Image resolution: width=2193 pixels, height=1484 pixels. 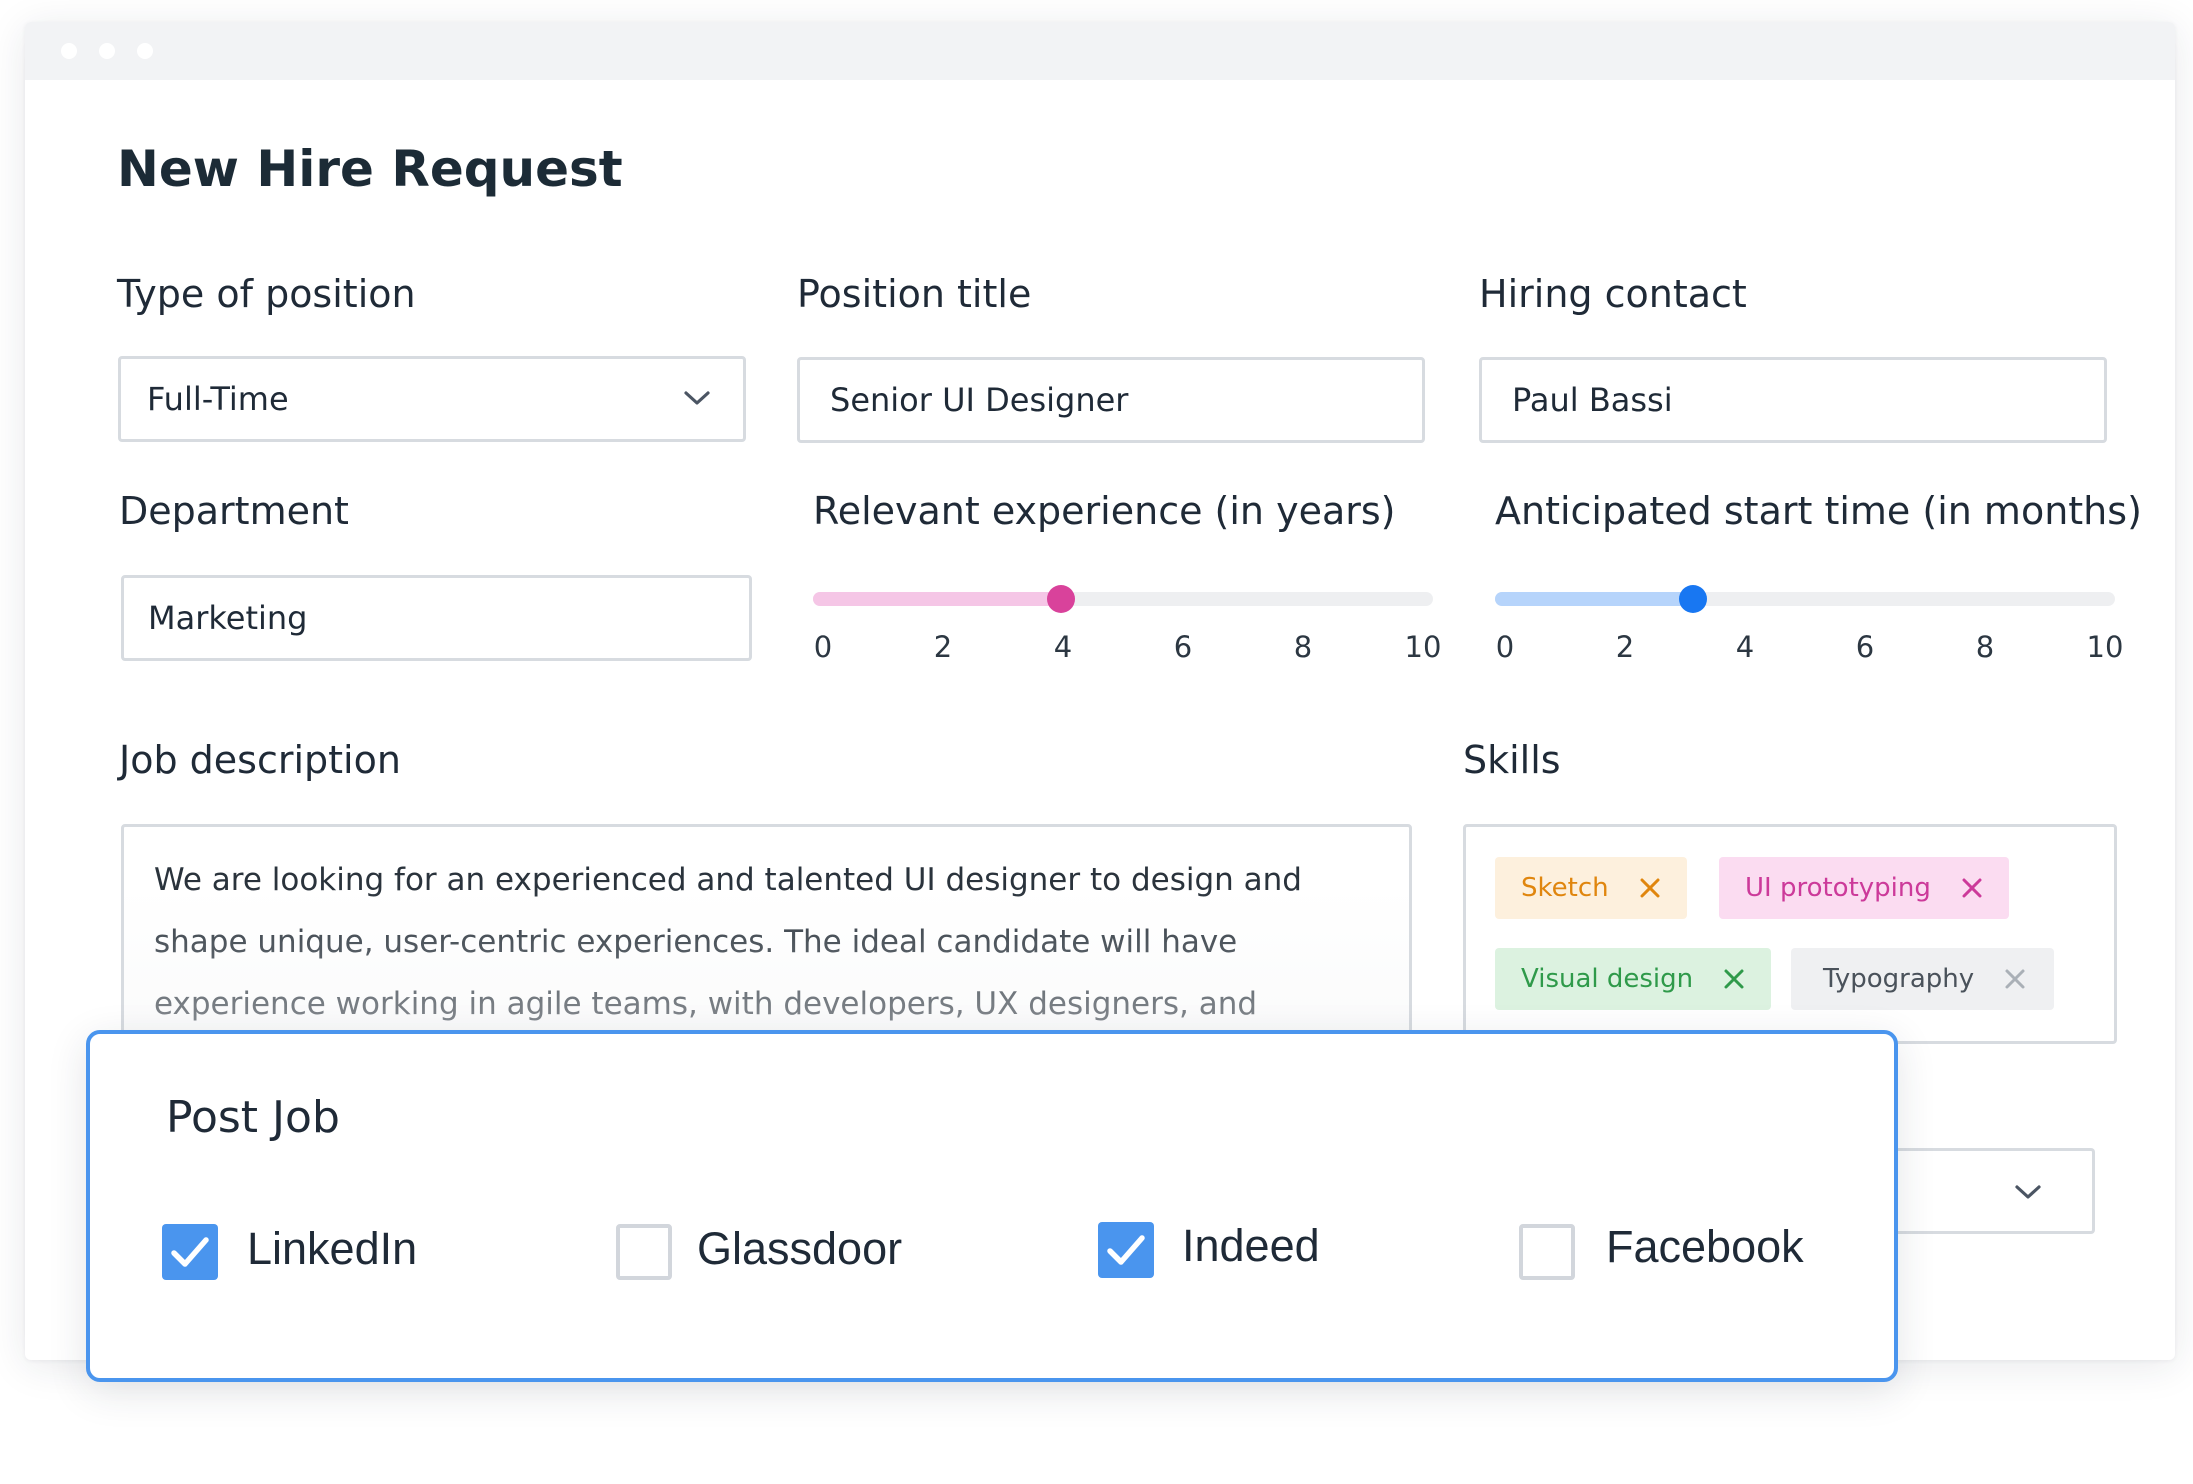 I want to click on type-of-position-select: Full-Time, so click(x=432, y=399).